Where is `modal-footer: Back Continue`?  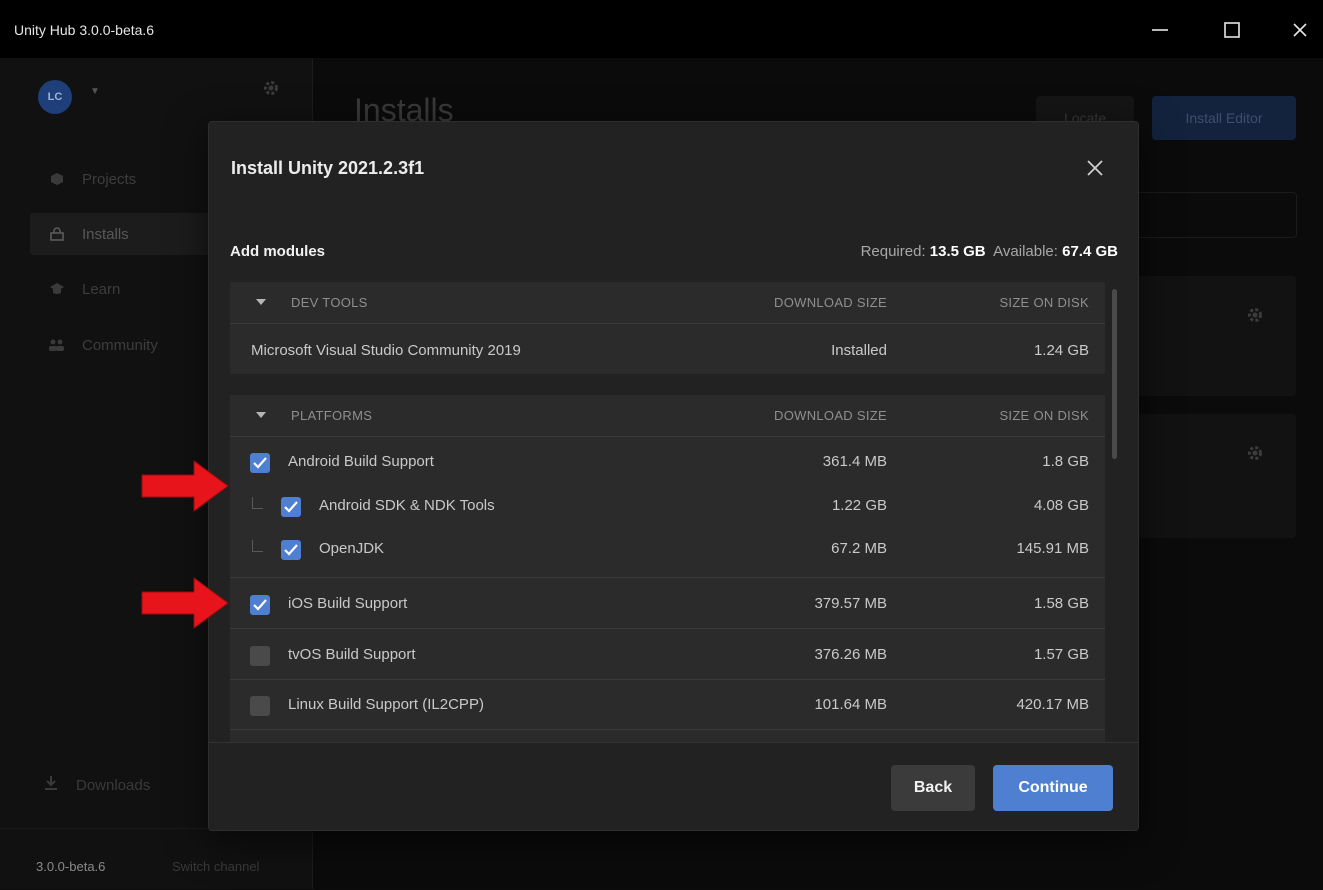 modal-footer: Back Continue is located at coordinates (673, 786).